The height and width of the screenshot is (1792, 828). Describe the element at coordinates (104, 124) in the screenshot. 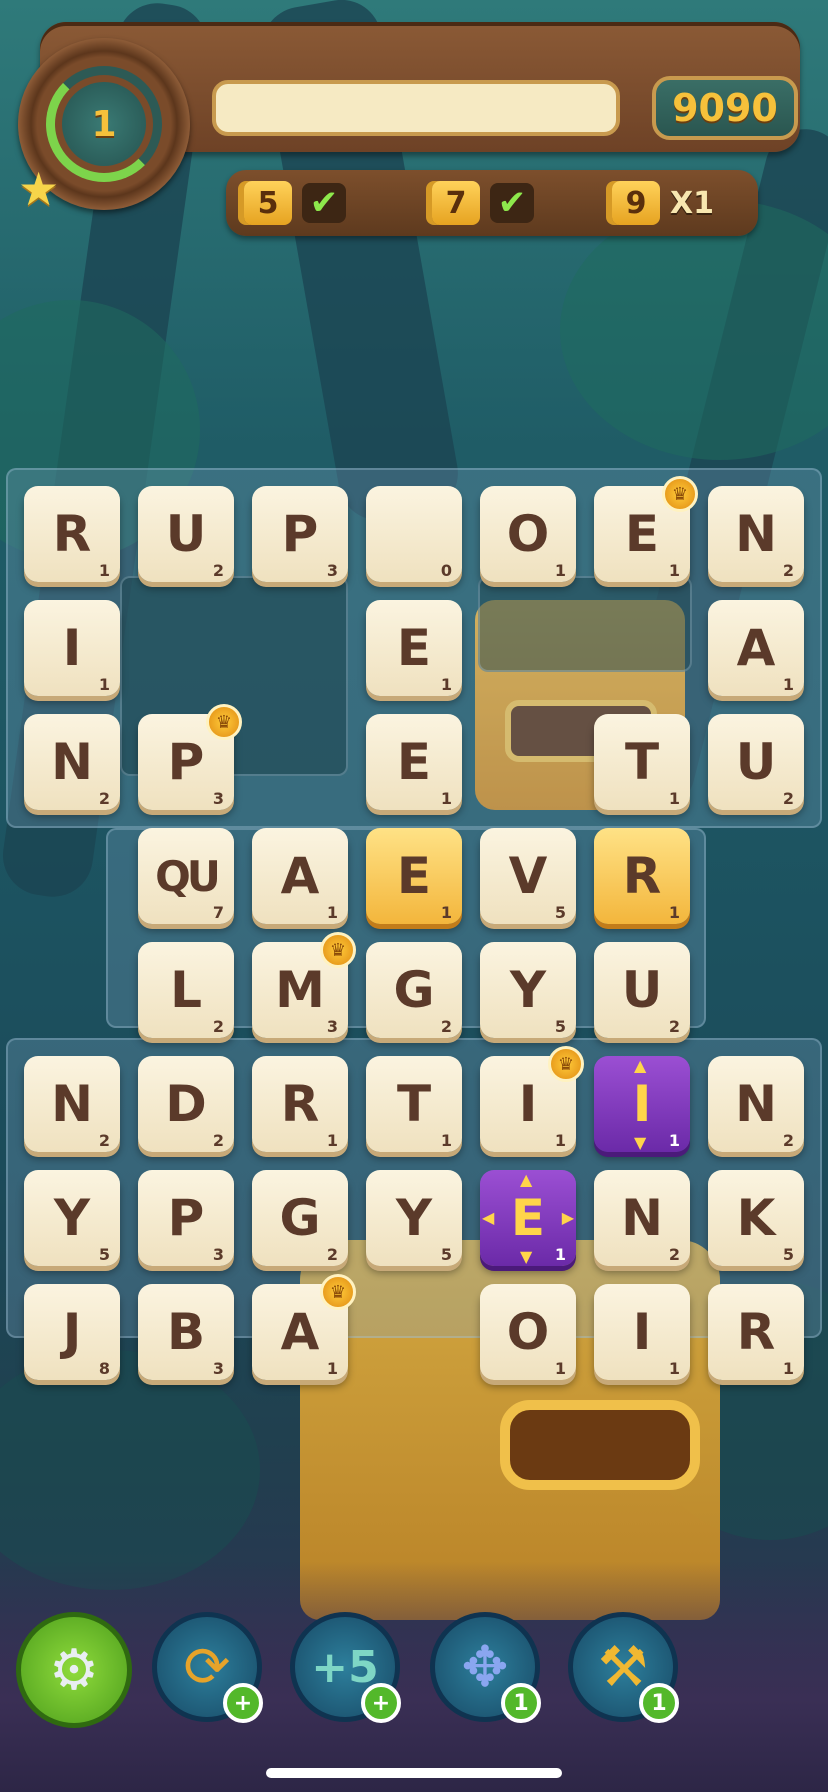

I see `level-number: 1` at that location.